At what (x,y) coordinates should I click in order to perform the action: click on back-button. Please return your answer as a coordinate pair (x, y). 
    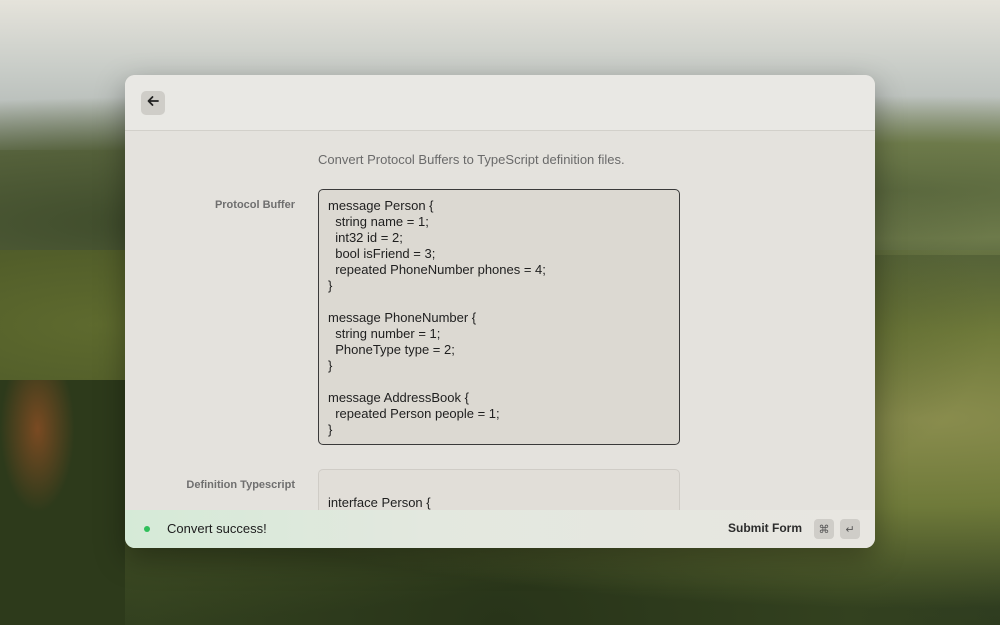
    Looking at the image, I should click on (153, 103).